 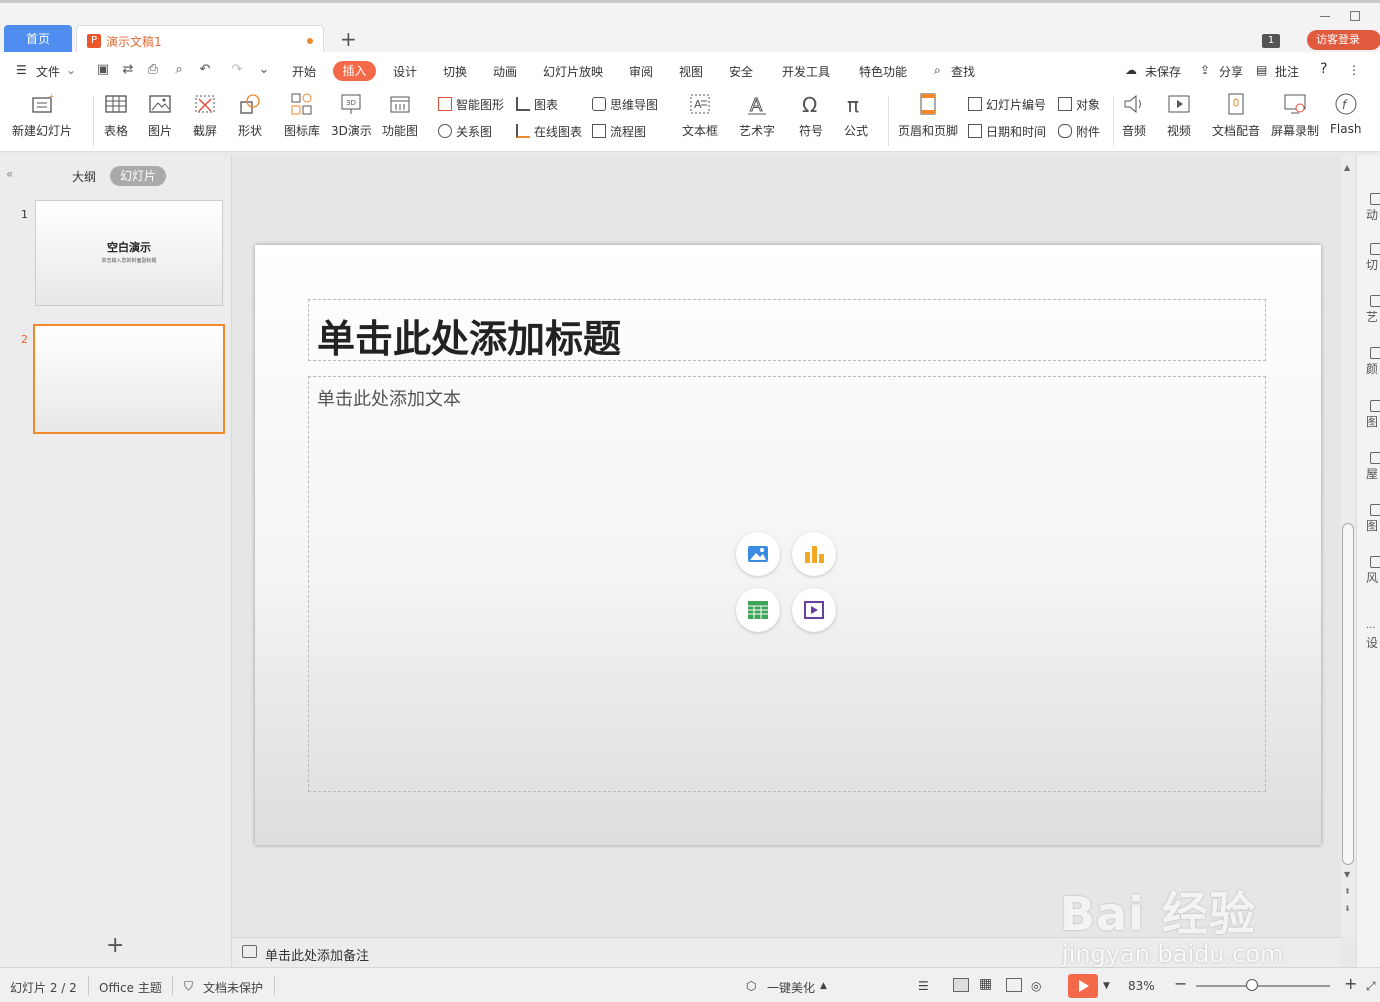 I want to click on word-art-pane-button: 艺, so click(x=1373, y=309).